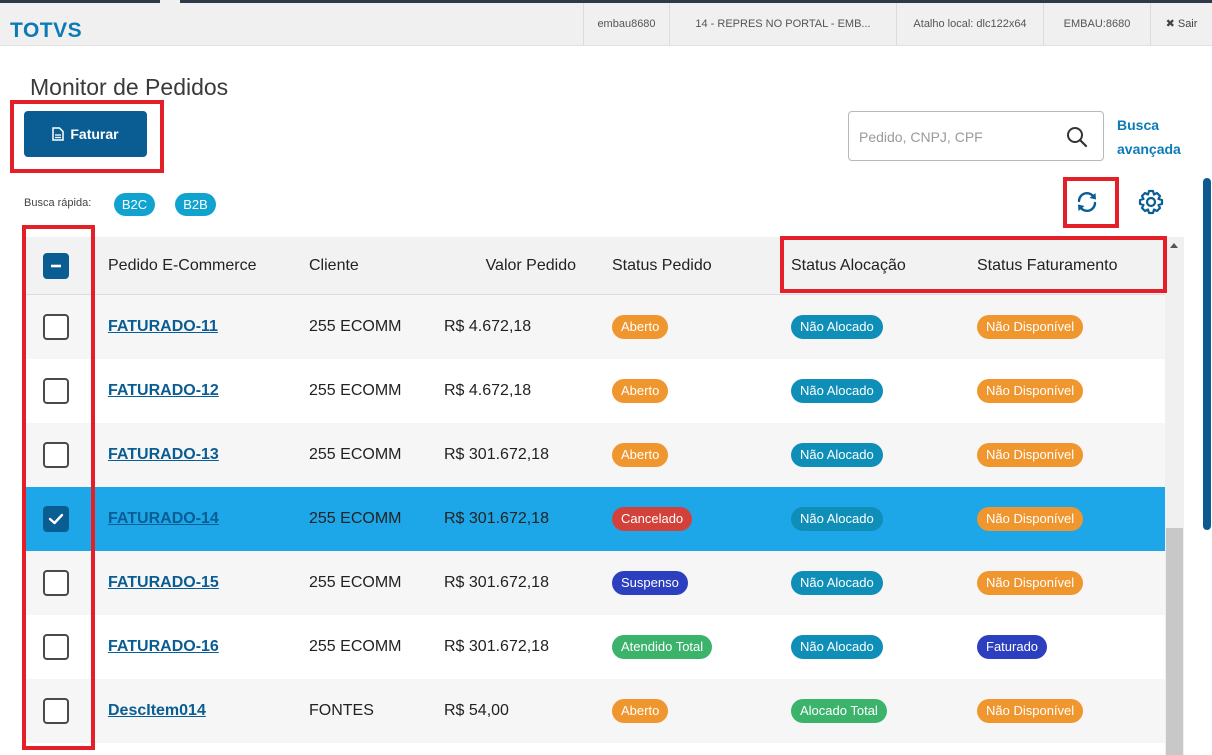 Image resolution: width=1212 pixels, height=755 pixels. I want to click on page-title: Monitor de Pedidos, so click(129, 87).